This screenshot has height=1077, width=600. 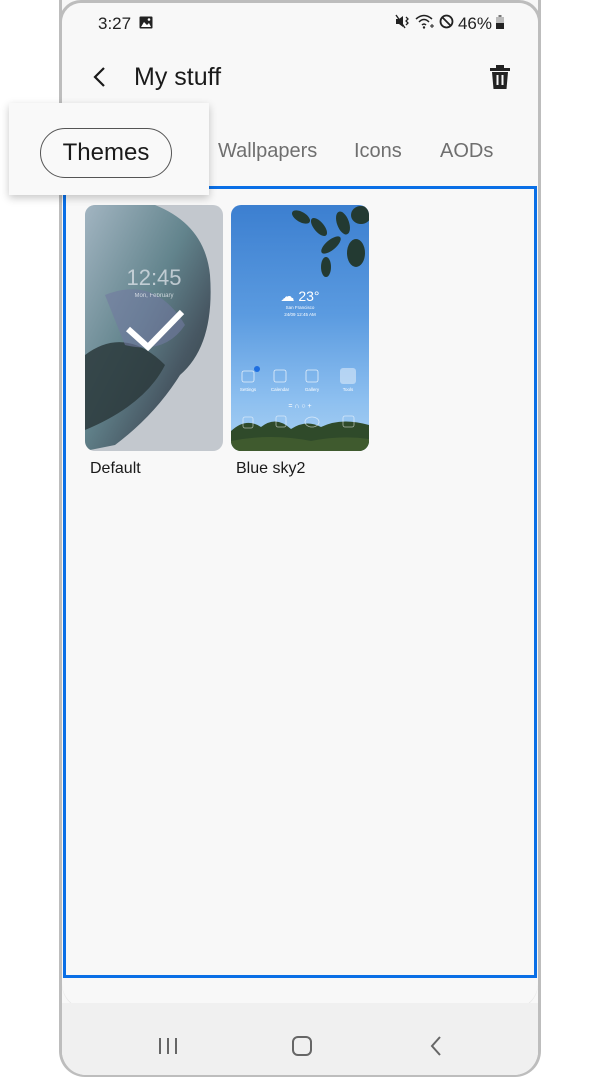 I want to click on image-icon, so click(x=146, y=24).